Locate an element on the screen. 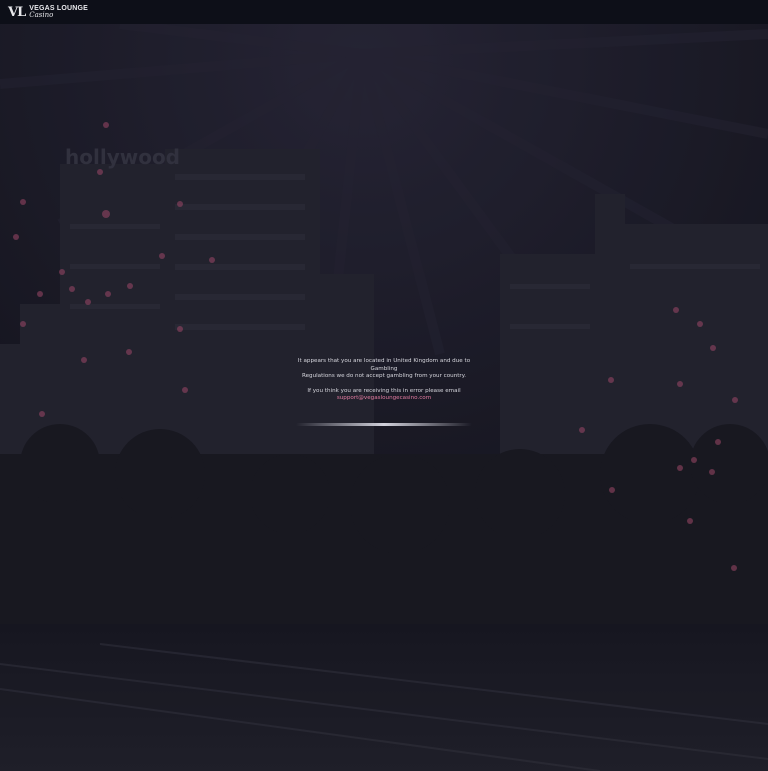 This screenshot has height=771, width=768. site-logo: VL VEGAS LOUNGE Casino is located at coordinates (48, 12).